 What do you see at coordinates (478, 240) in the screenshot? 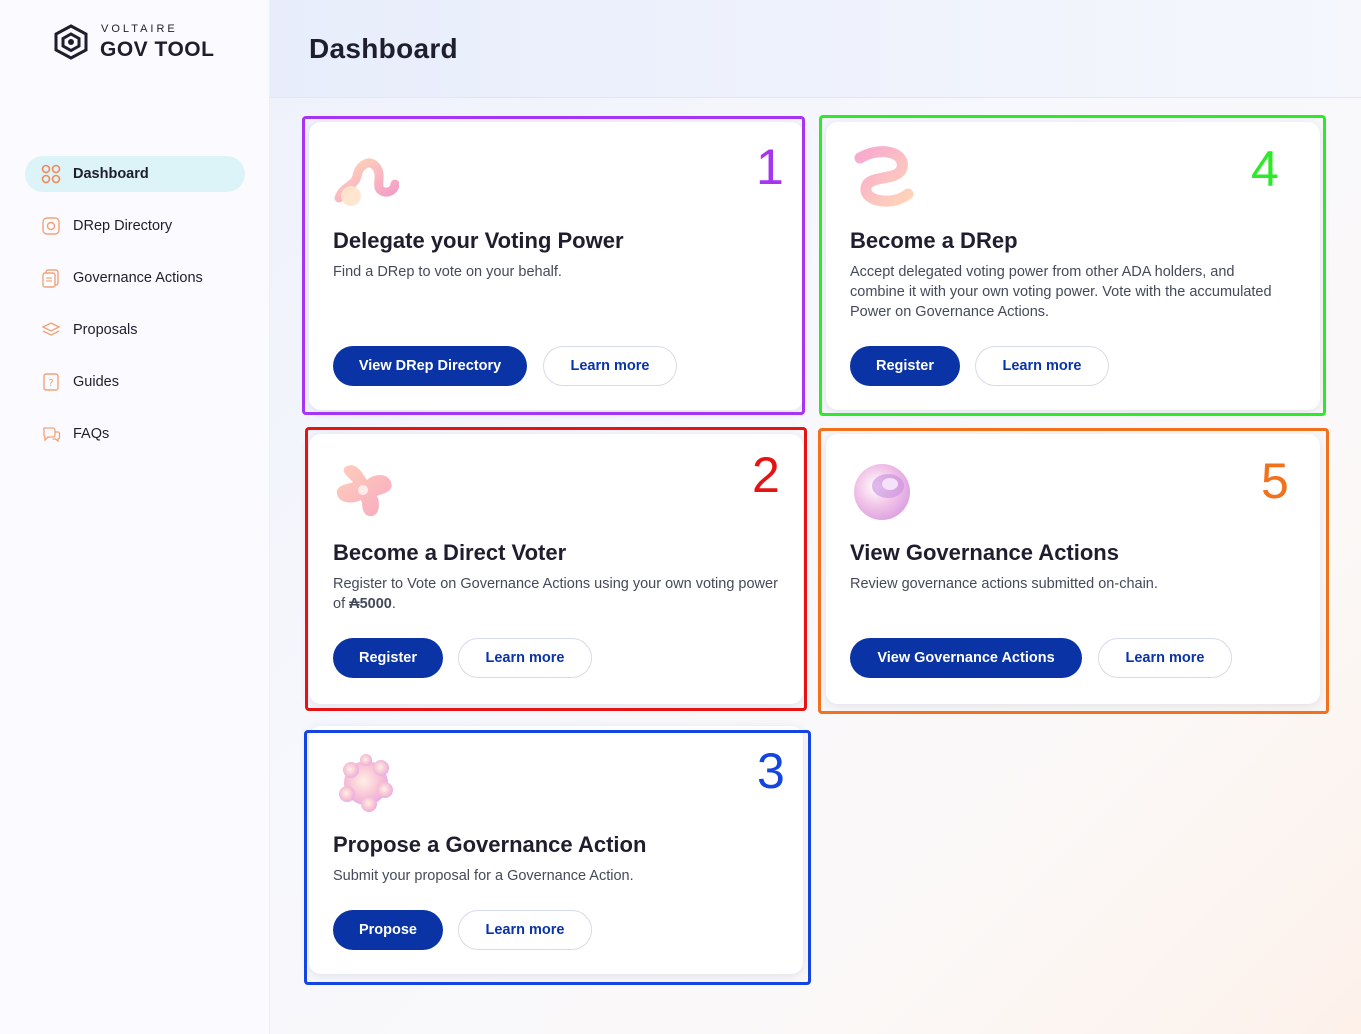
I see `card-title: Delegate your Voting Power` at bounding box center [478, 240].